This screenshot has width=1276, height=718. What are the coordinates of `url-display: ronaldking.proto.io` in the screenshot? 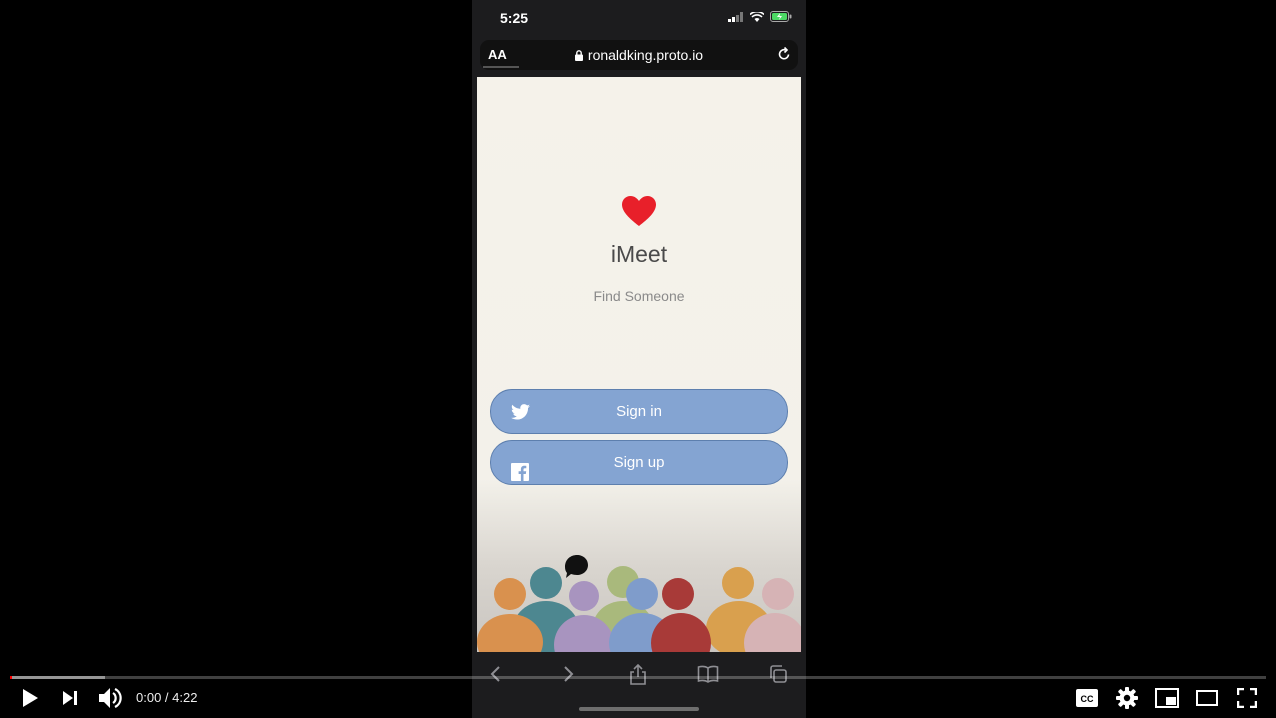 It's located at (639, 55).